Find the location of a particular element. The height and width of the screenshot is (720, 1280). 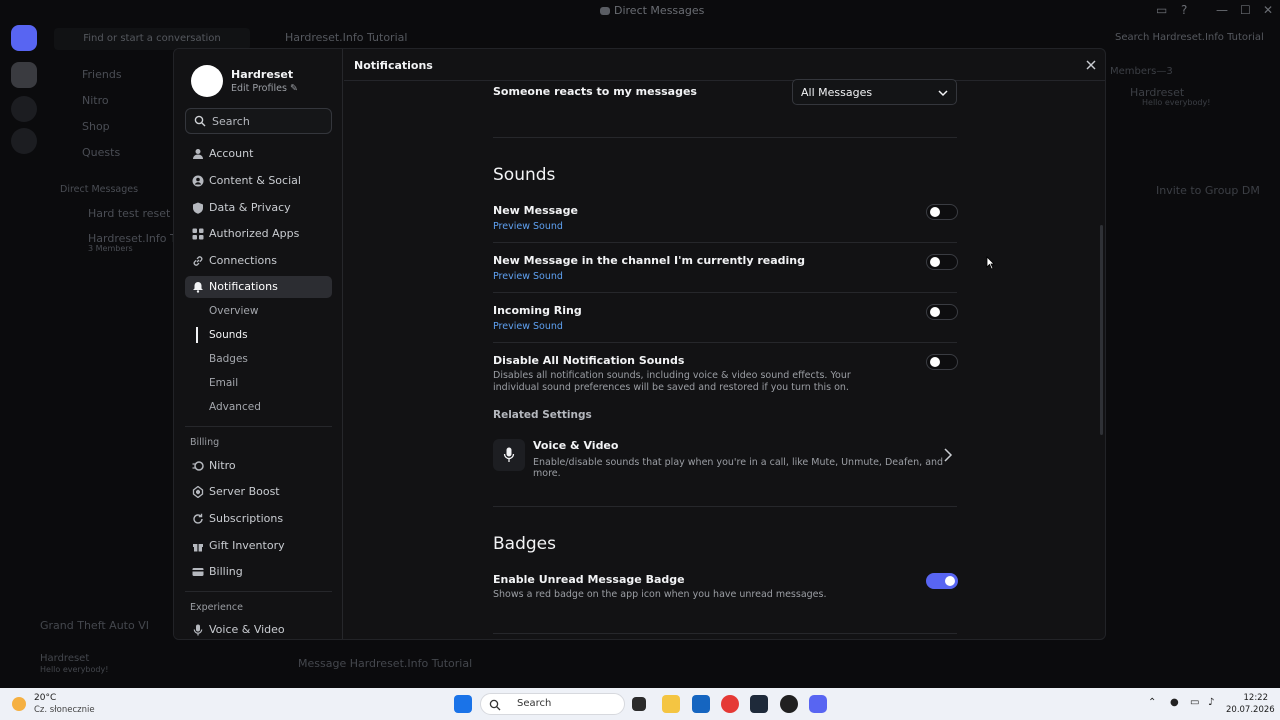

volume-icon: ♪ is located at coordinates (1211, 702).